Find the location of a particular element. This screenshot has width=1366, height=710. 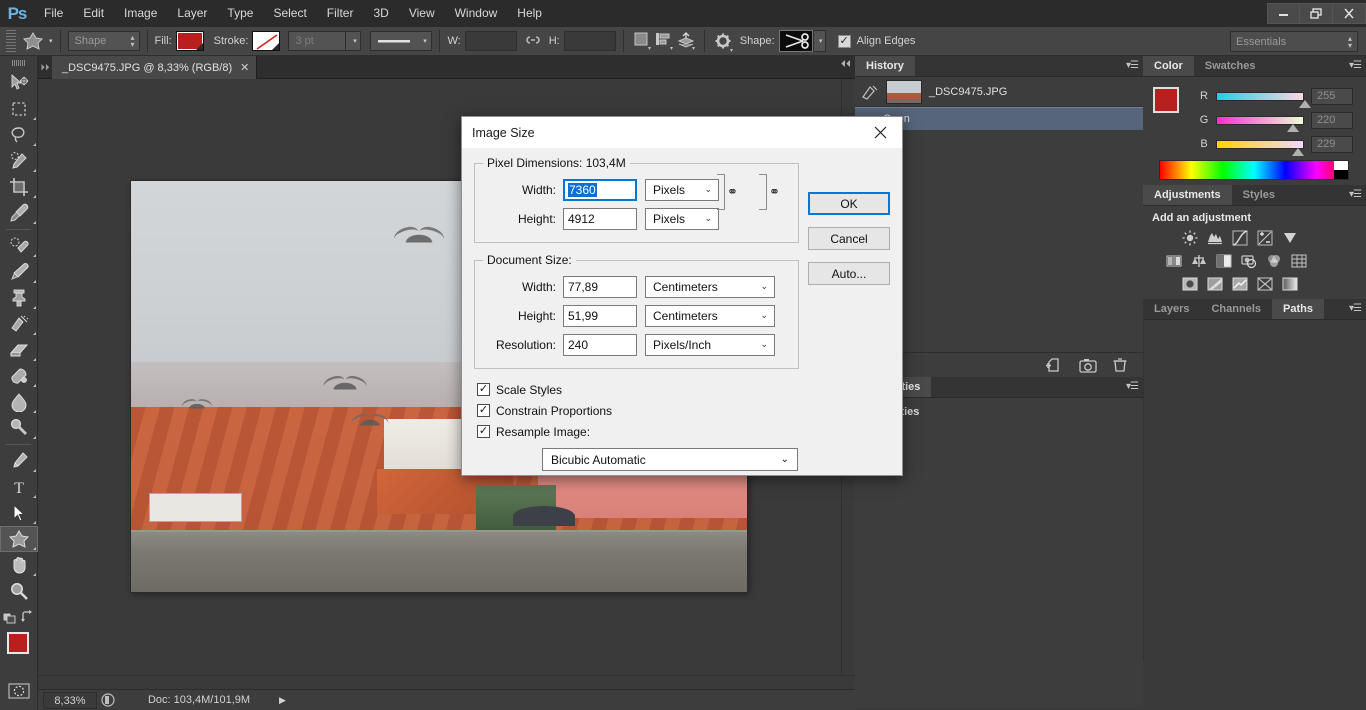

align-edges-checkbox: ✓ is located at coordinates (844, 41).